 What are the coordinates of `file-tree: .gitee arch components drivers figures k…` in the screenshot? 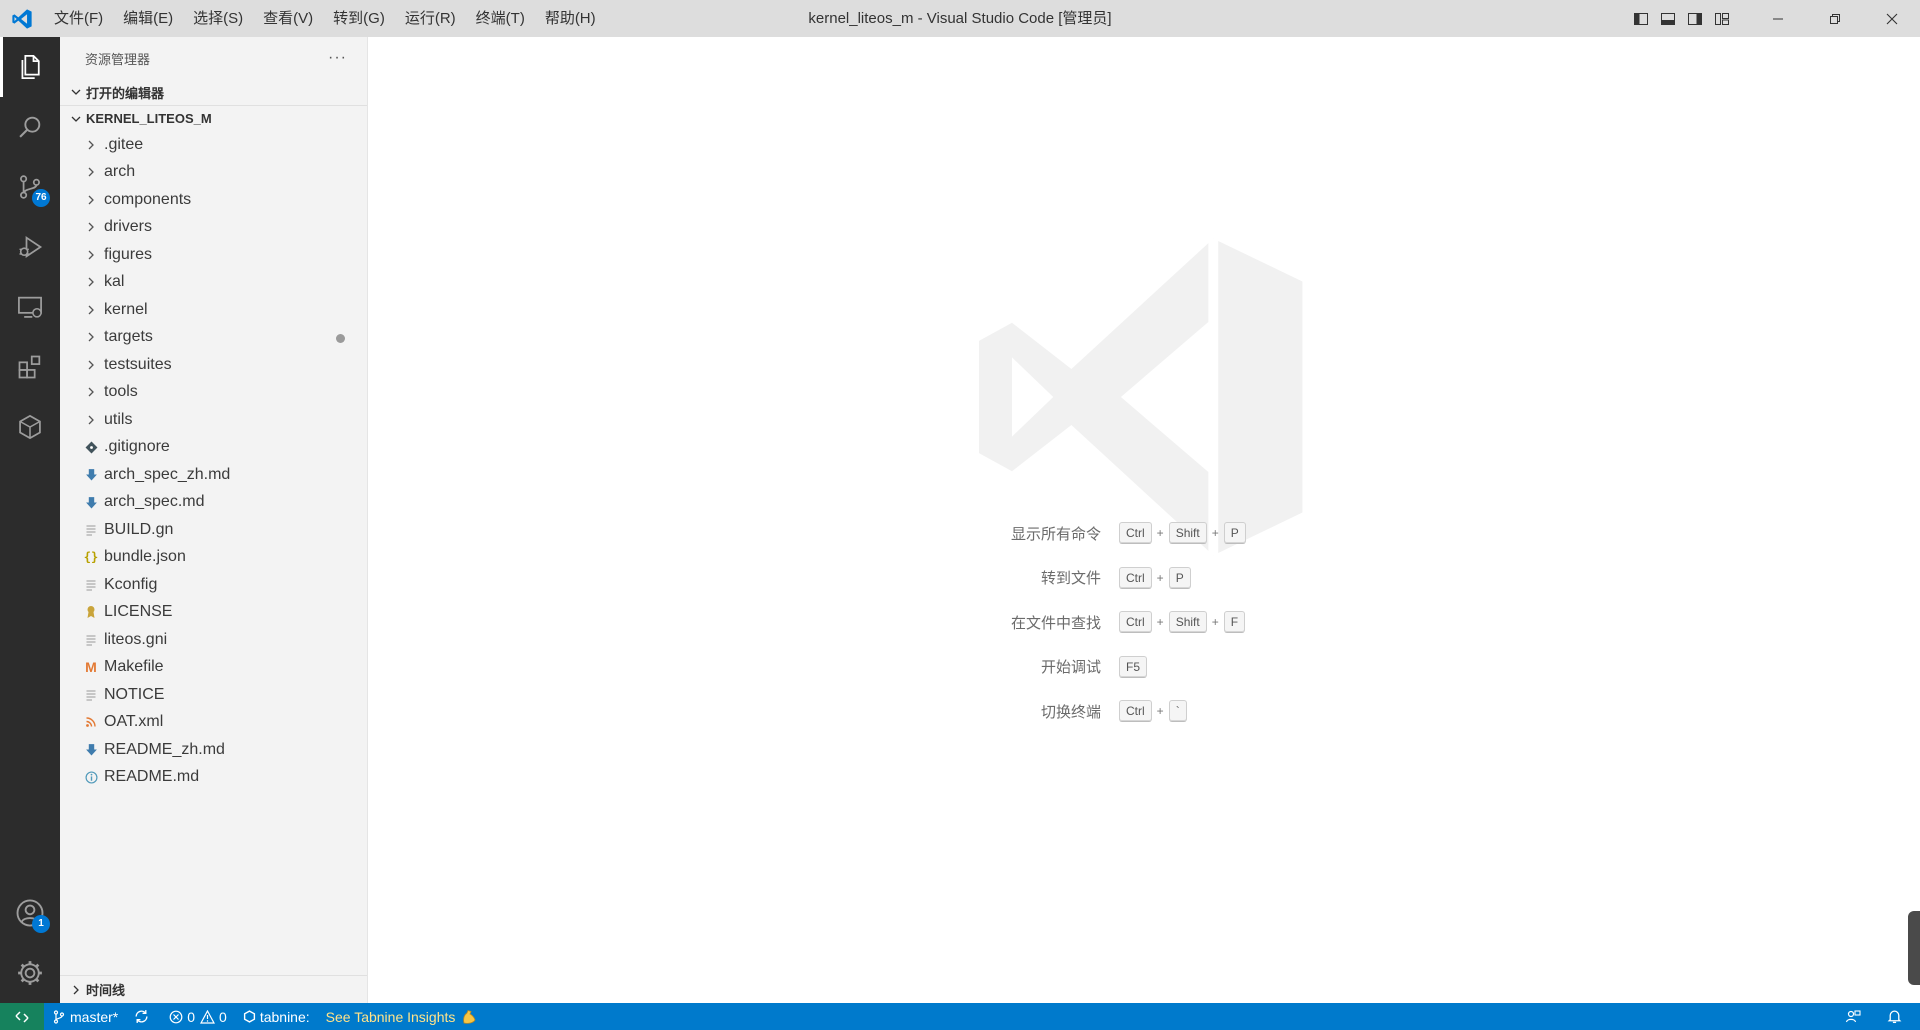 It's located at (213, 461).